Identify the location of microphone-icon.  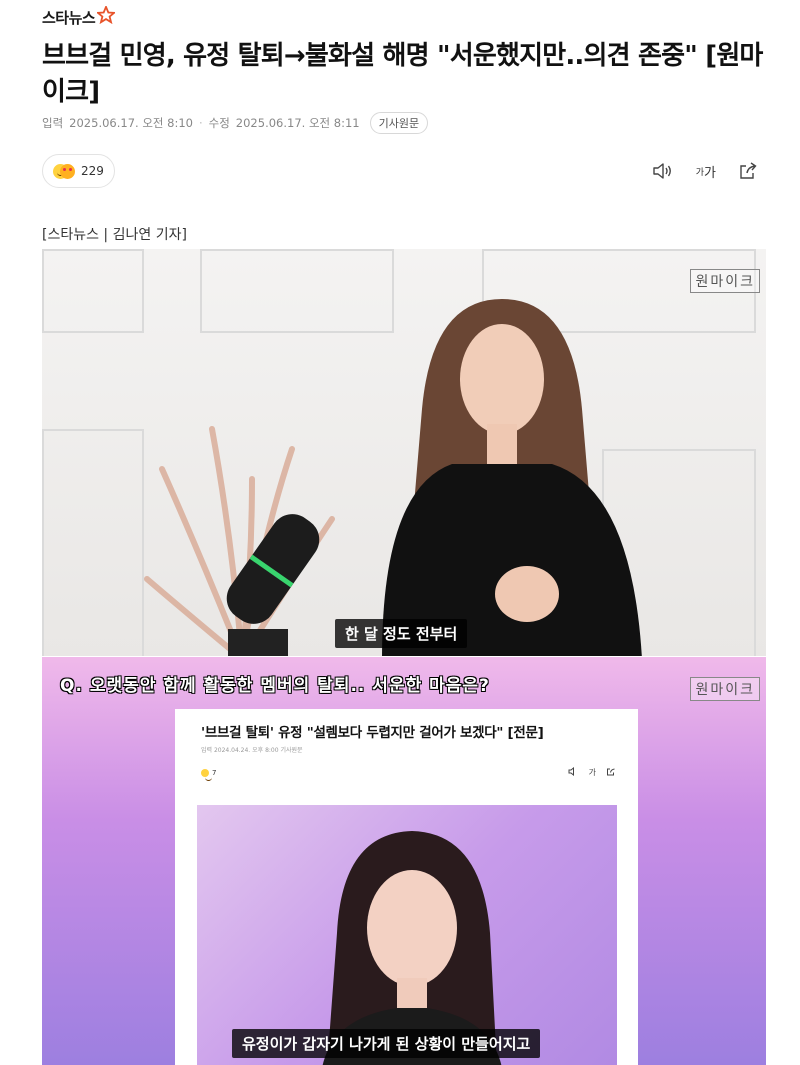
(273, 585).